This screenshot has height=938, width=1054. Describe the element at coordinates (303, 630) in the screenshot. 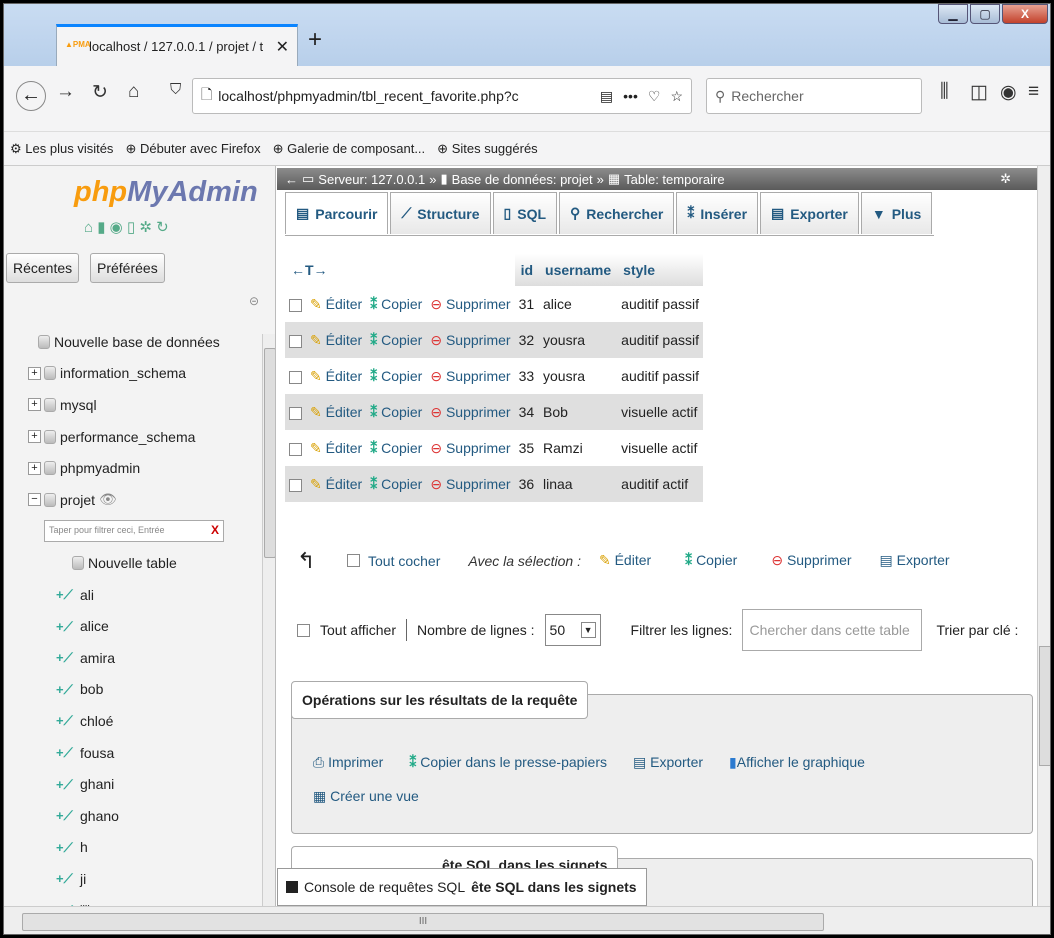

I see `show-all-checkbox` at that location.